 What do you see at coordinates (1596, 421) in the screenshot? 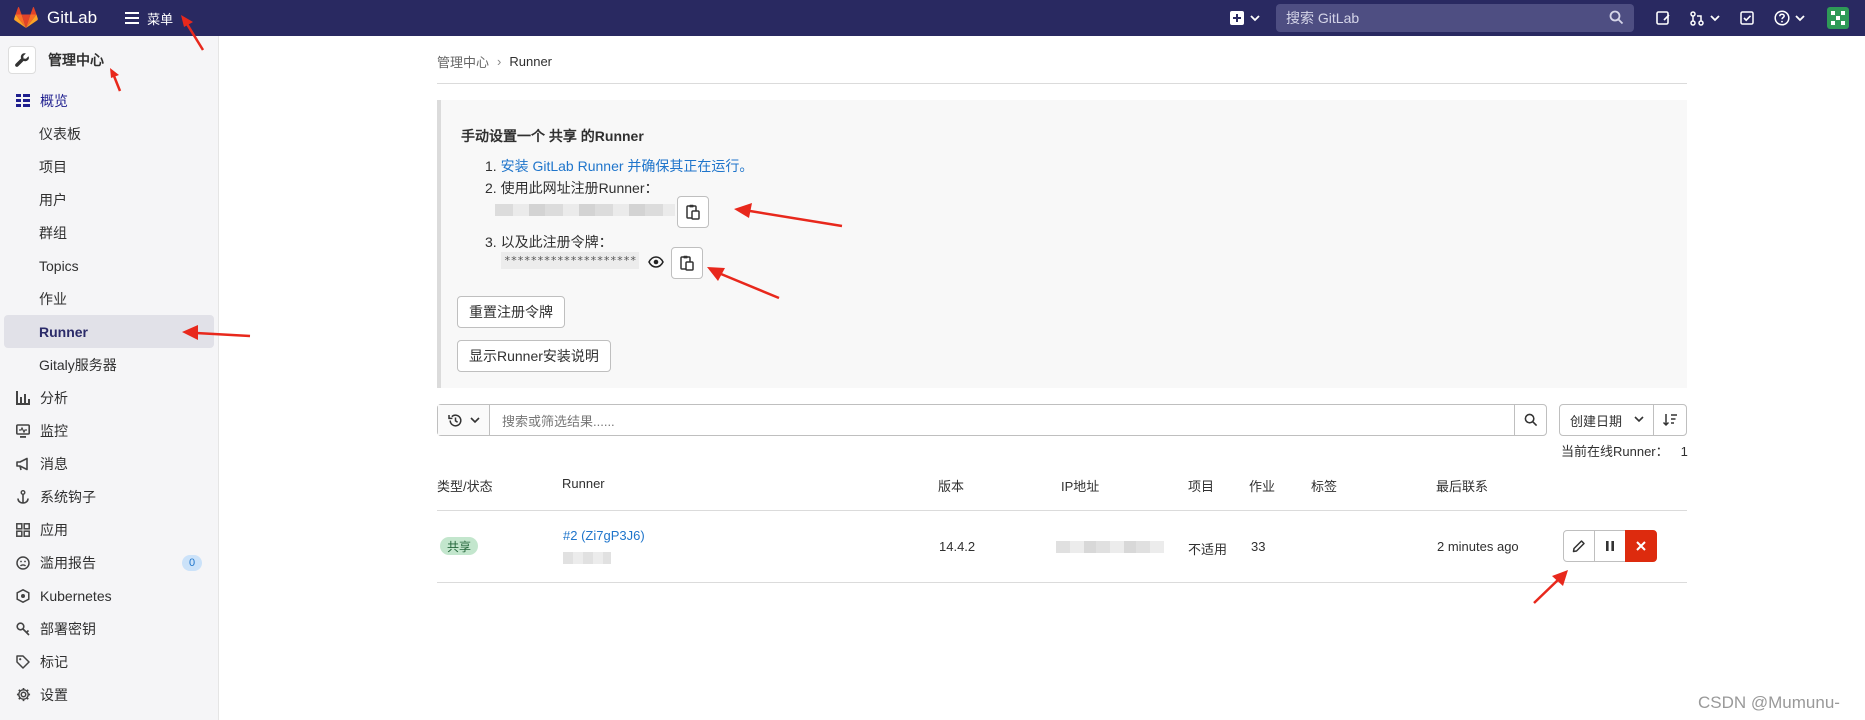
I see `sort-label: 创建日期` at bounding box center [1596, 421].